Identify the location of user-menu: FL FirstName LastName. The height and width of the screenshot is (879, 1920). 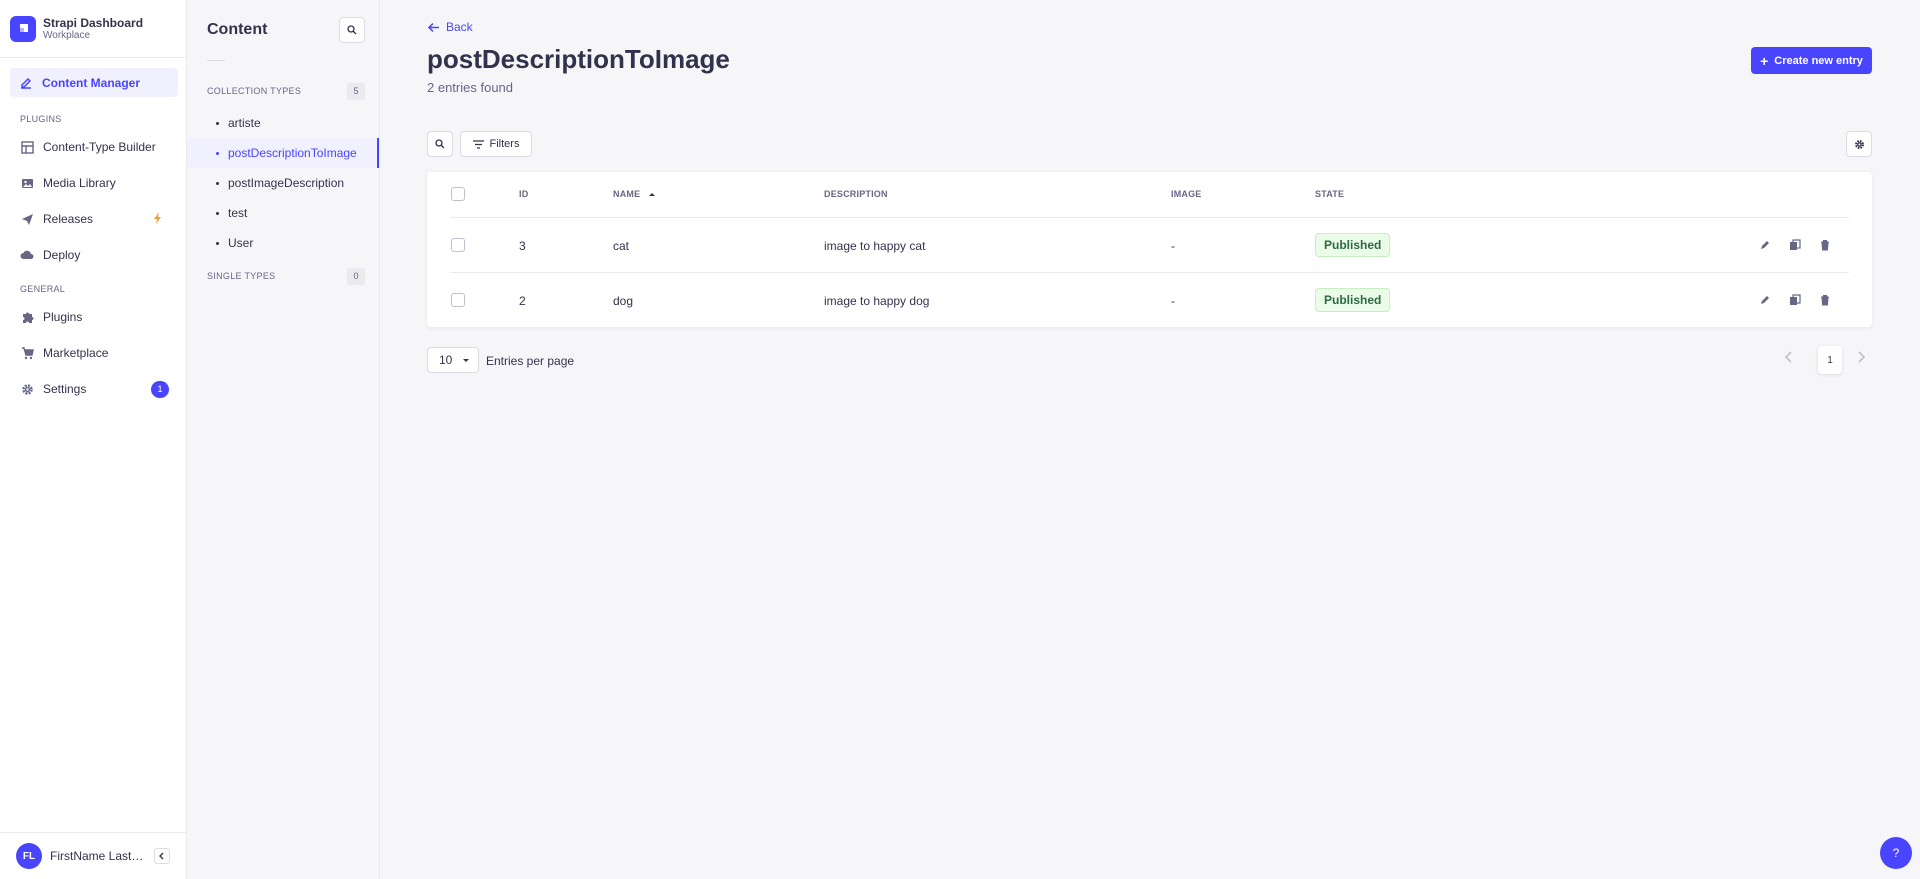
(93, 855).